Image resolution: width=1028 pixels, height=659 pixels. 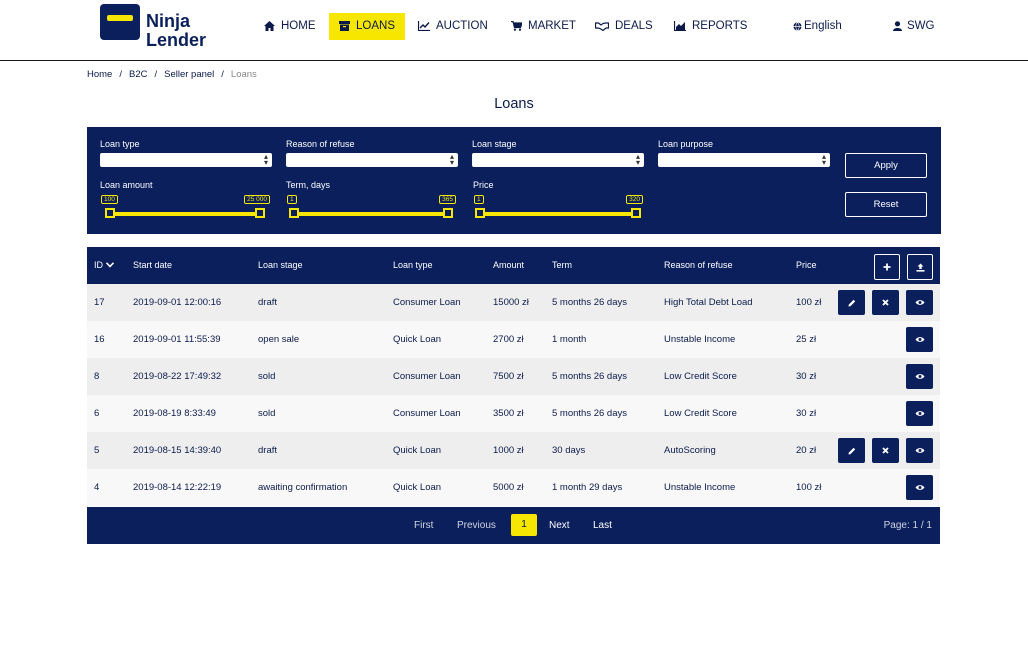 What do you see at coordinates (524, 525) in the screenshot?
I see `pagination-page-current: 1` at bounding box center [524, 525].